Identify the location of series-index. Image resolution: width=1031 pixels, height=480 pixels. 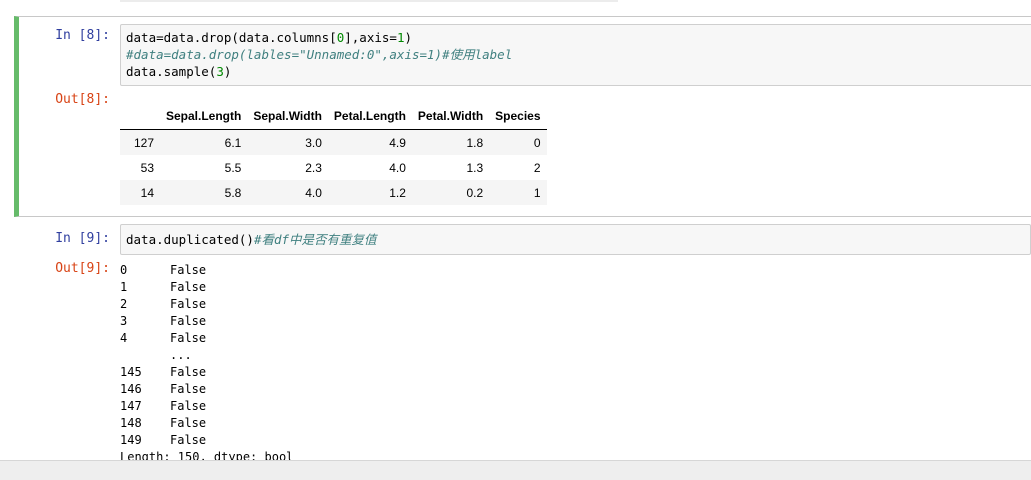
(145, 355).